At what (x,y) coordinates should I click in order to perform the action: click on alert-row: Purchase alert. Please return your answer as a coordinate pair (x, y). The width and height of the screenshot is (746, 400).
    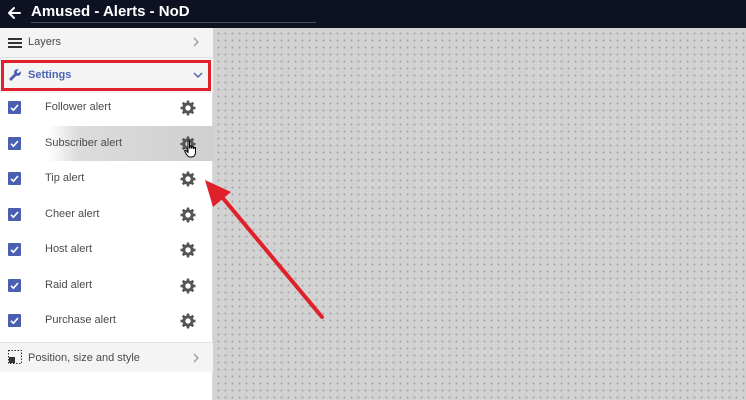
    Looking at the image, I should click on (106, 321).